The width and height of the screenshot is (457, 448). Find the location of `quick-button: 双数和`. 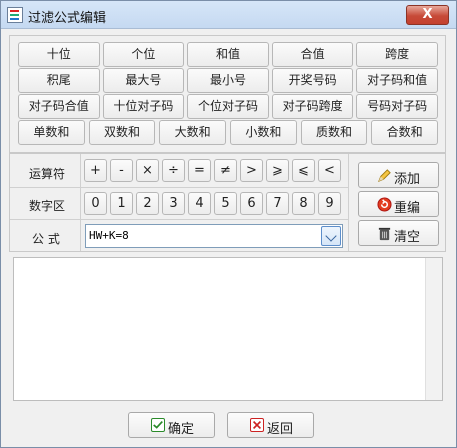

quick-button: 双数和 is located at coordinates (122, 132).